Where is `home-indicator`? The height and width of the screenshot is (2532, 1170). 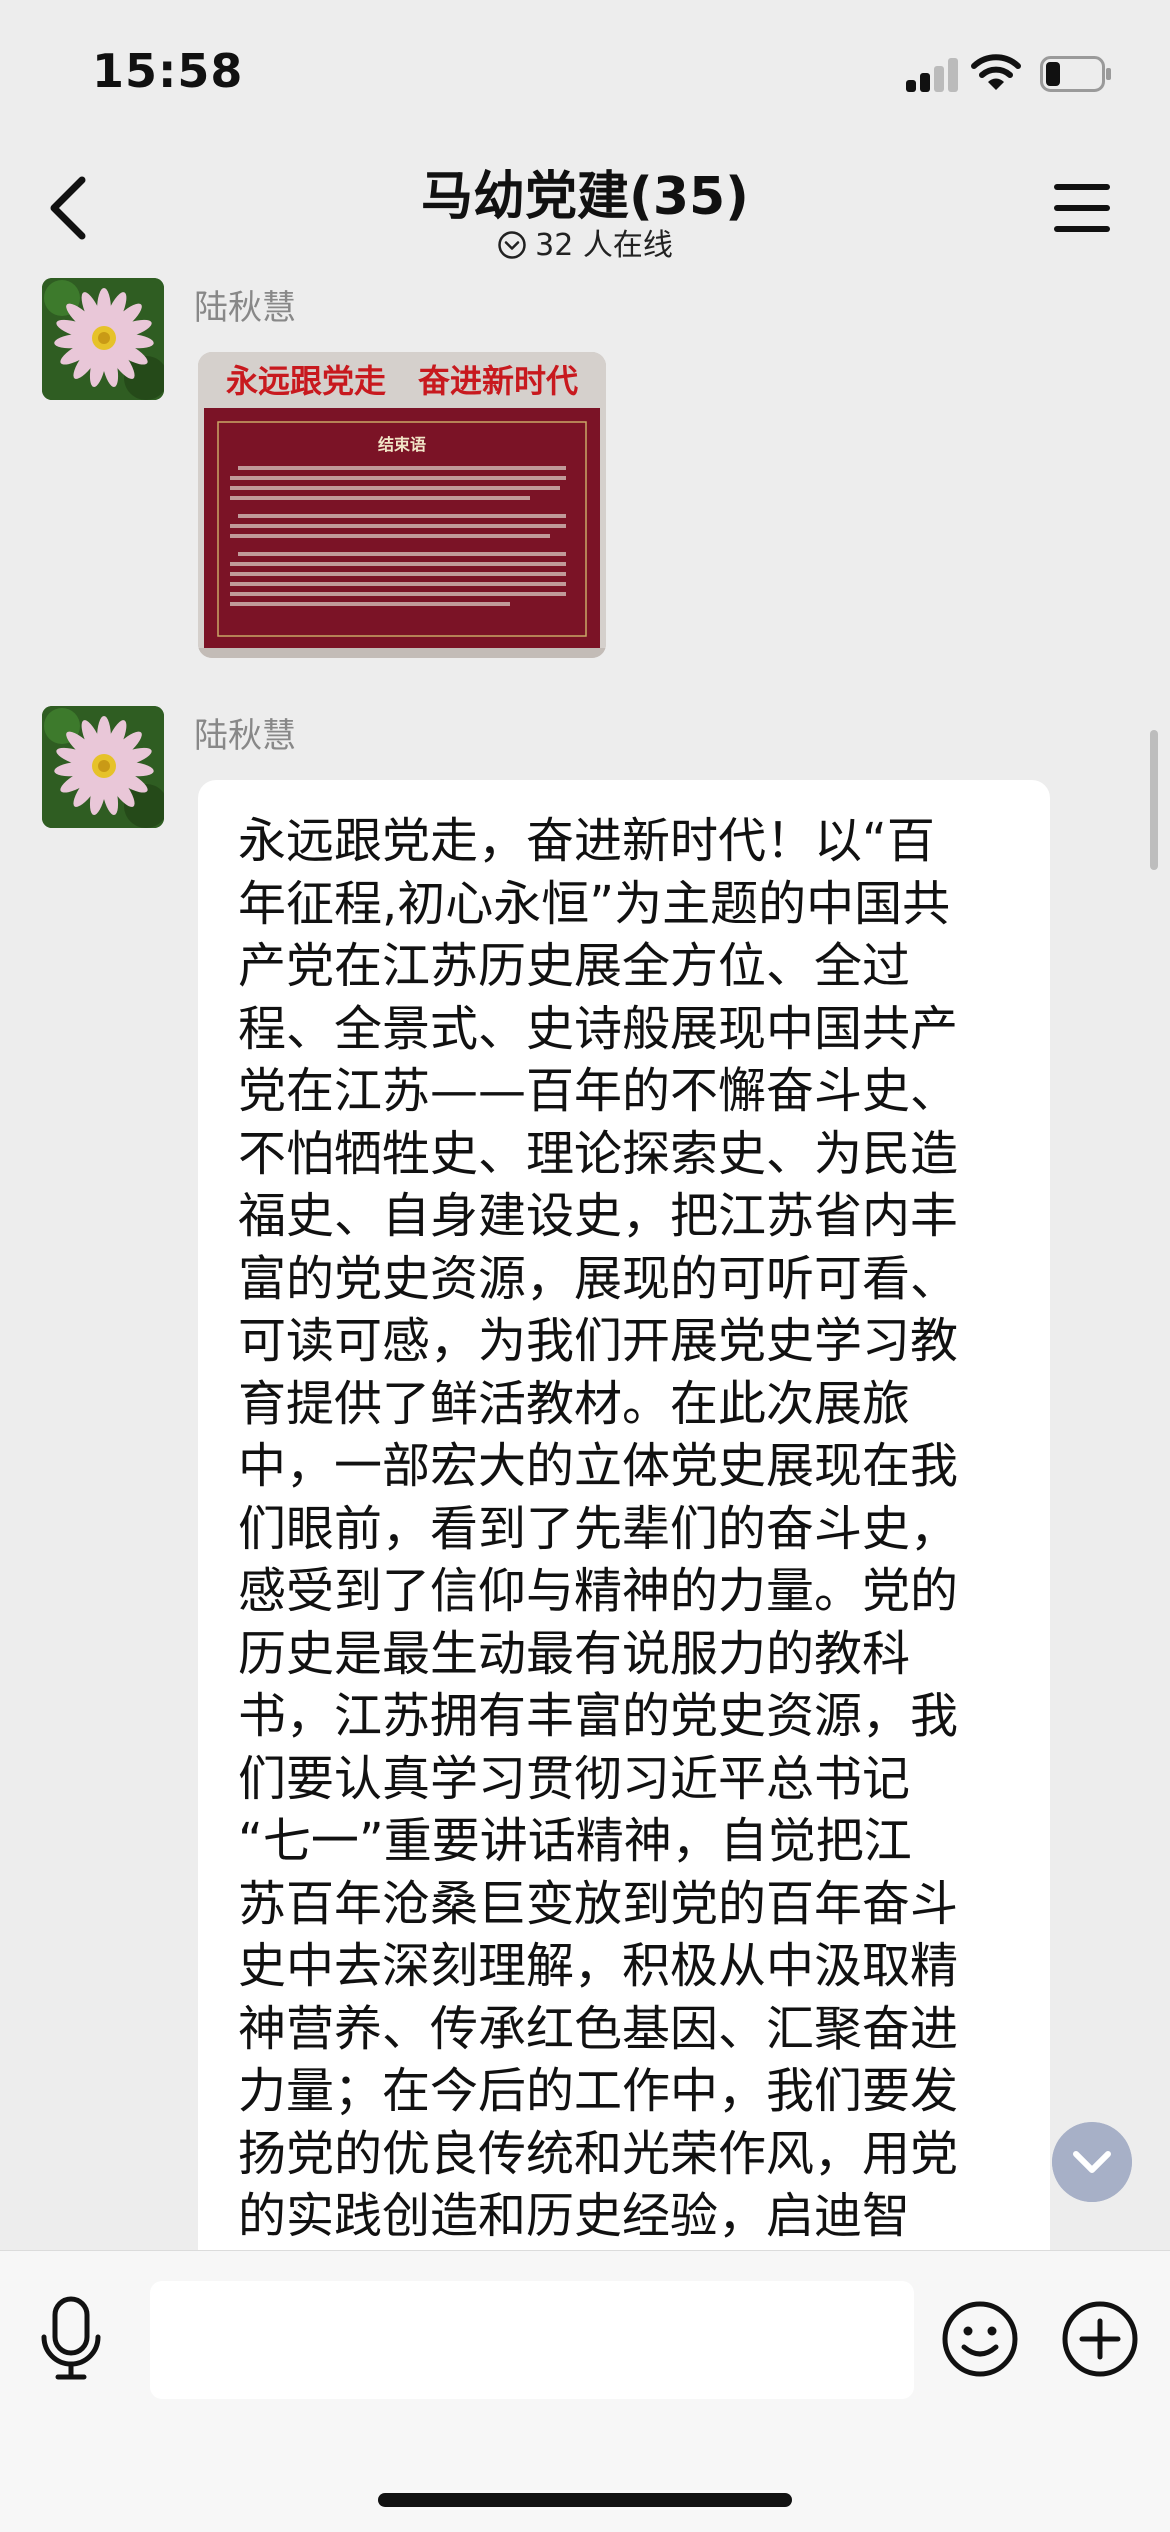
home-indicator is located at coordinates (585, 2500).